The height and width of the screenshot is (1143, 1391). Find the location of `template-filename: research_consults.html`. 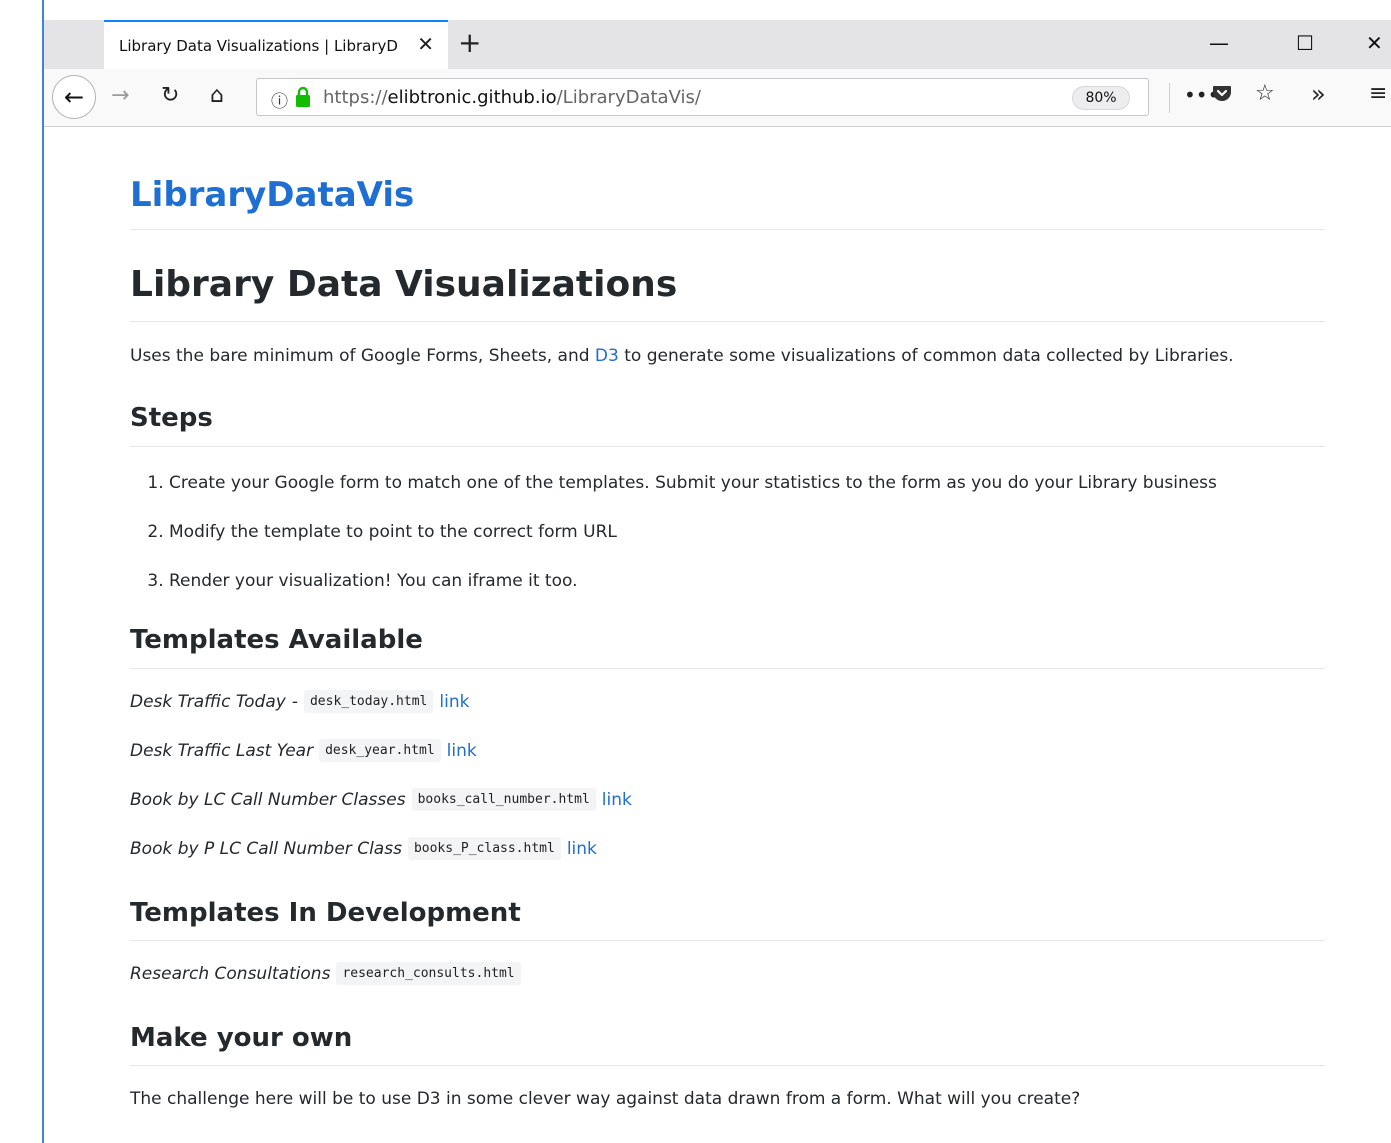

template-filename: research_consults.html is located at coordinates (428, 973).